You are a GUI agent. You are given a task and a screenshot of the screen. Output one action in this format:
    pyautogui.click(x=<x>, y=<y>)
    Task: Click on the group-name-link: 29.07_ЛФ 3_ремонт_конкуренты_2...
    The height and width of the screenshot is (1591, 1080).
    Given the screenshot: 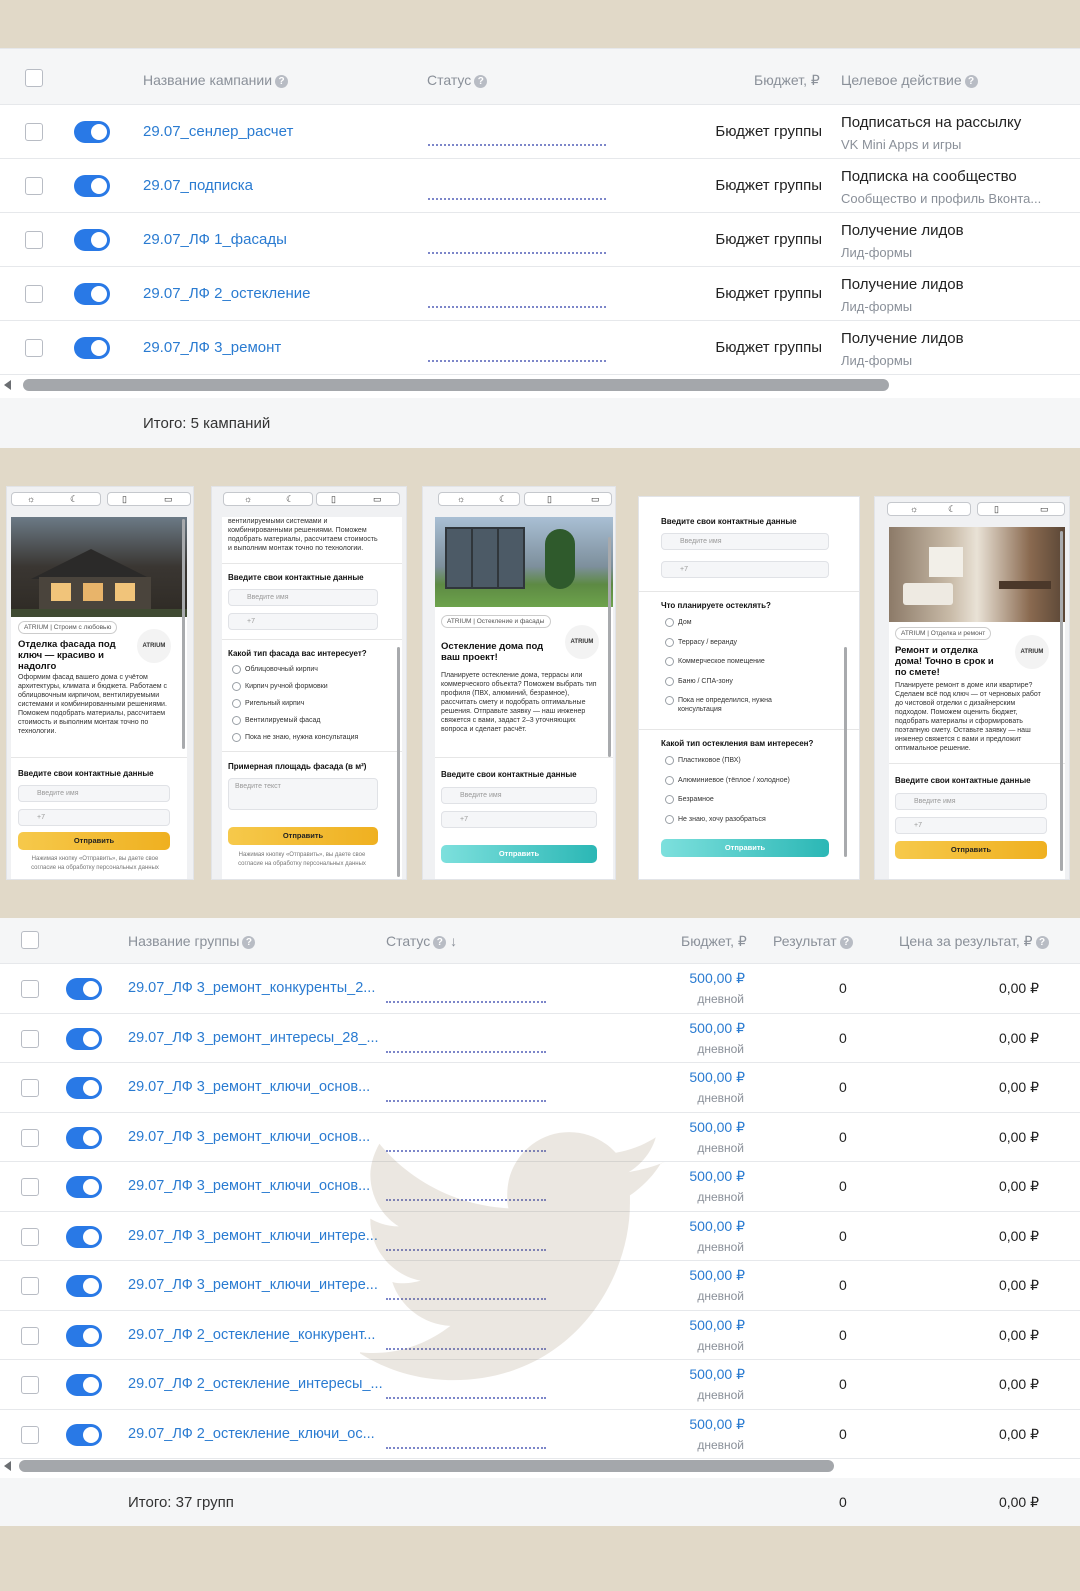 What is the action you would take?
    pyautogui.click(x=251, y=988)
    